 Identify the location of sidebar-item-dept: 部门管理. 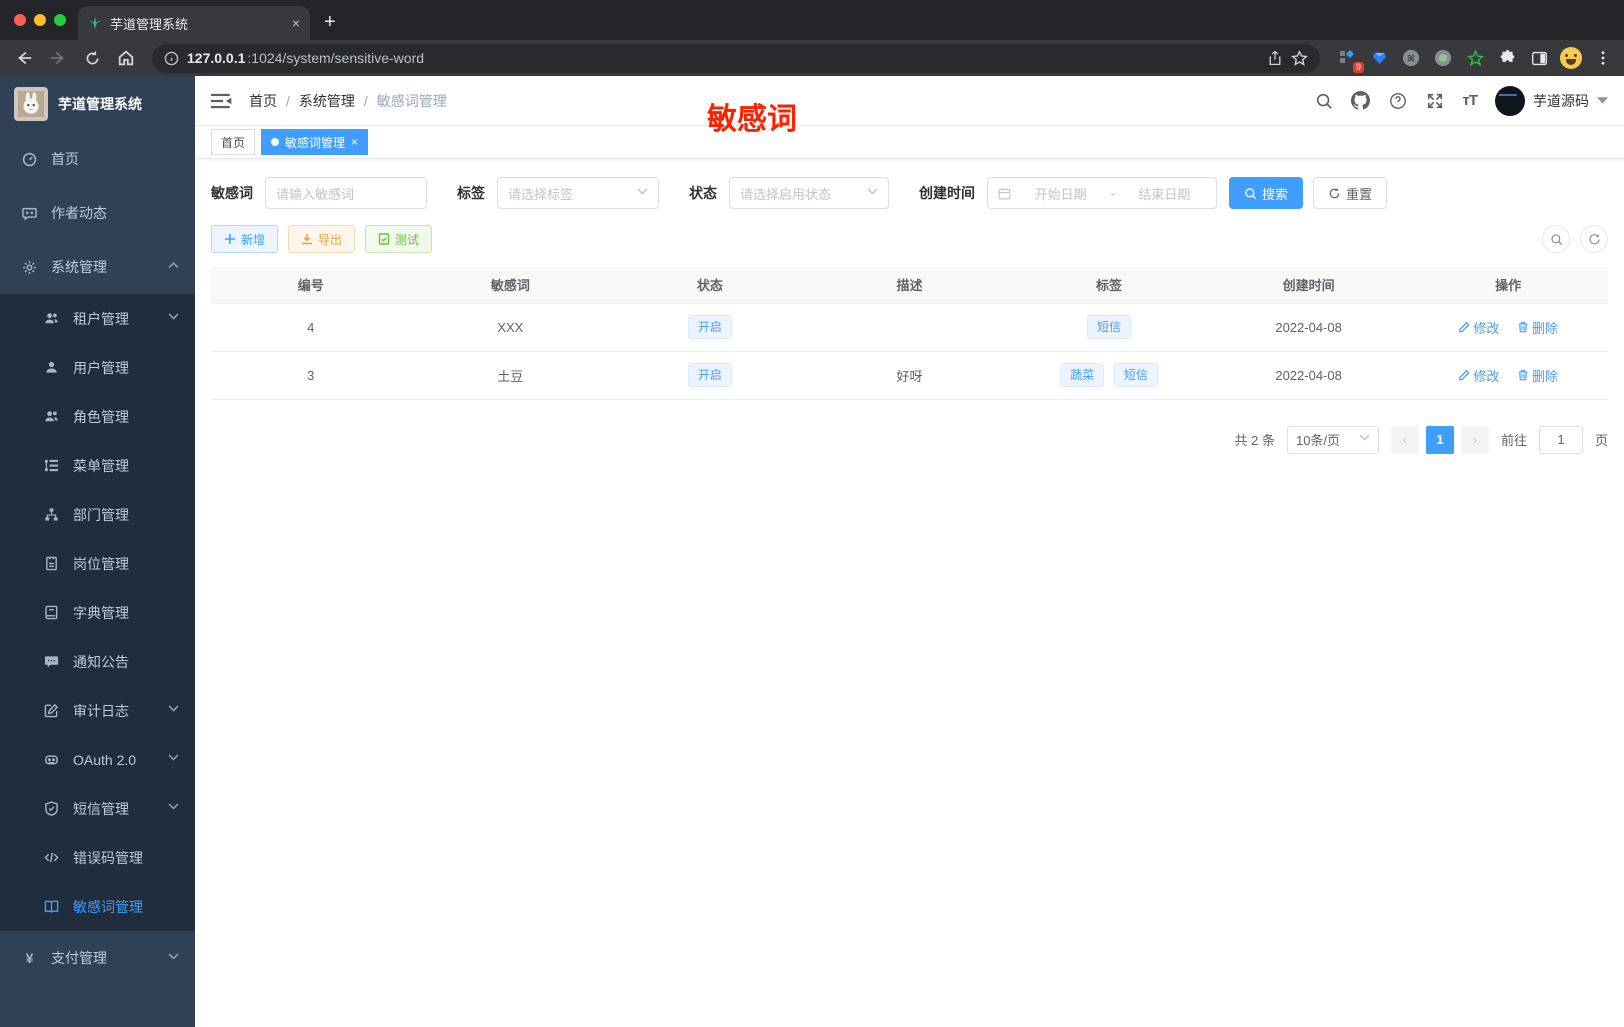
(97, 514).